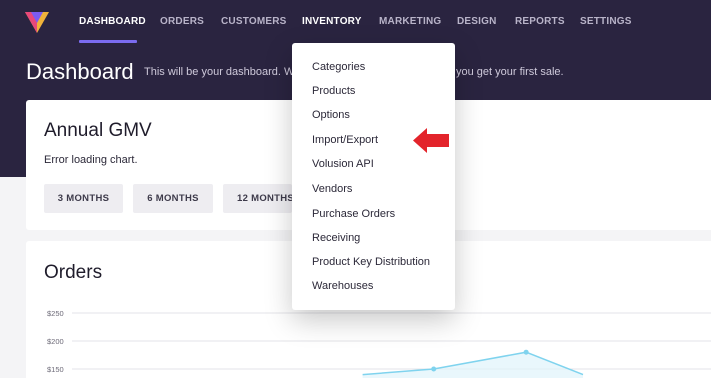 The width and height of the screenshot is (711, 378). What do you see at coordinates (332, 21) in the screenshot?
I see `nav-inventory: INVENTORY` at bounding box center [332, 21].